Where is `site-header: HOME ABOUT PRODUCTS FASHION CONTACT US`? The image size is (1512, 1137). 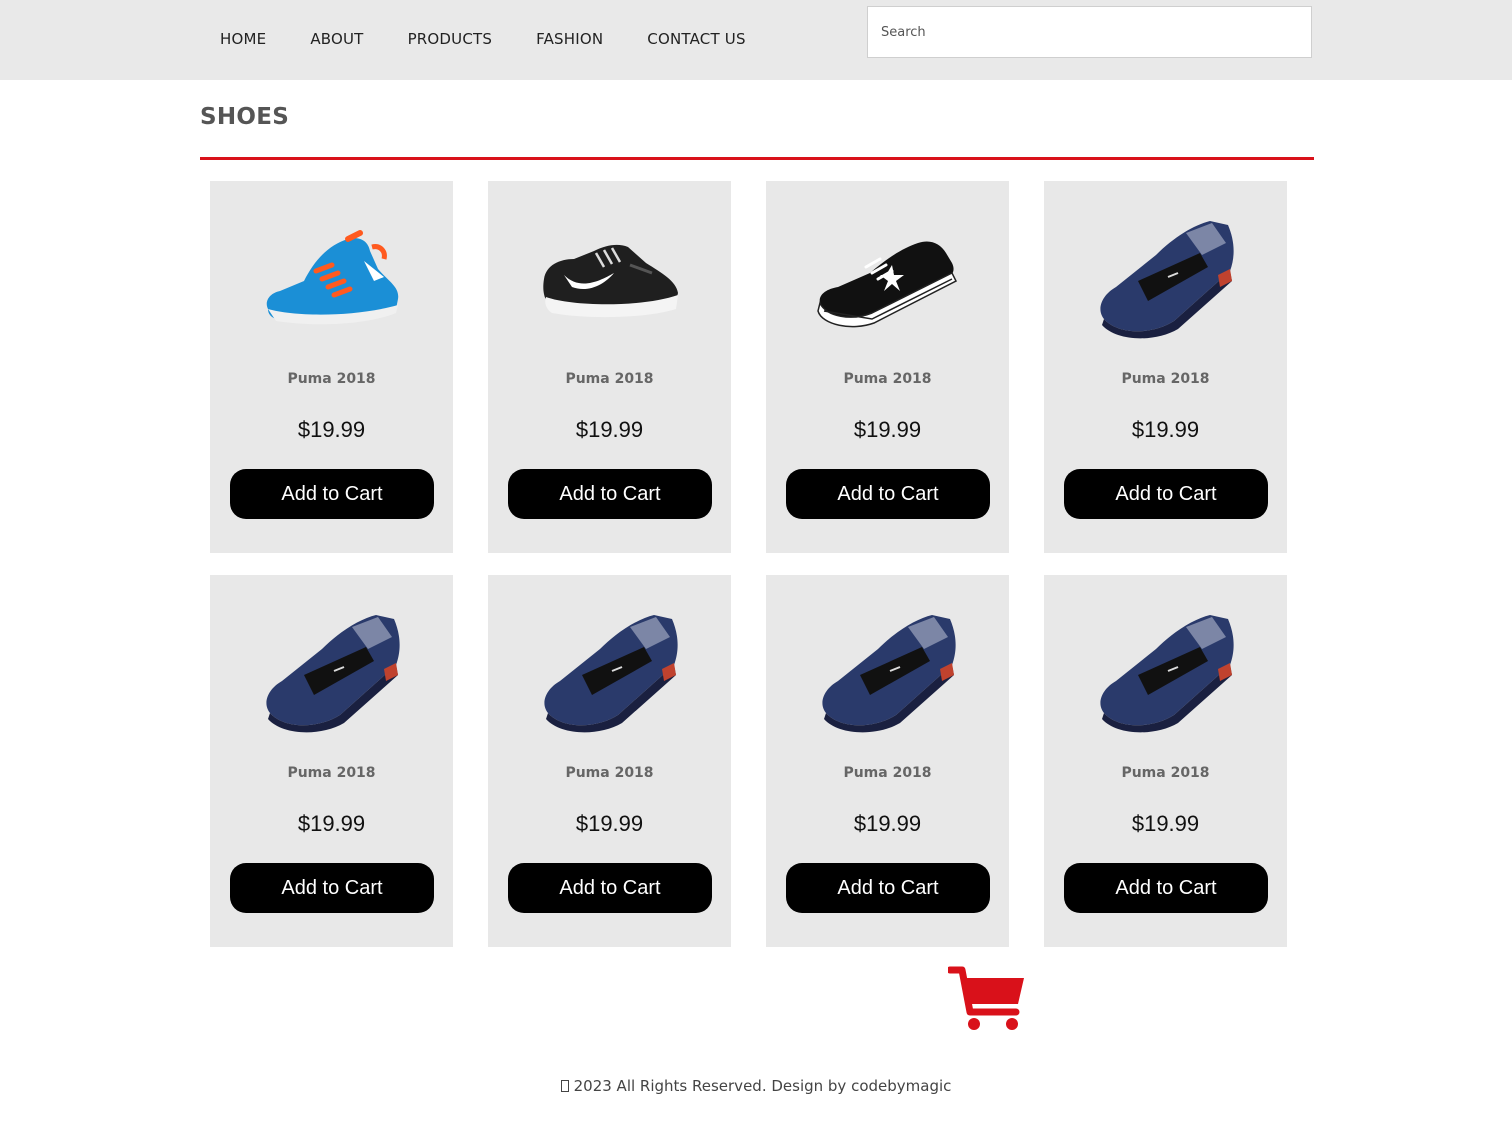 site-header: HOME ABOUT PRODUCTS FASHION CONTACT US is located at coordinates (756, 40).